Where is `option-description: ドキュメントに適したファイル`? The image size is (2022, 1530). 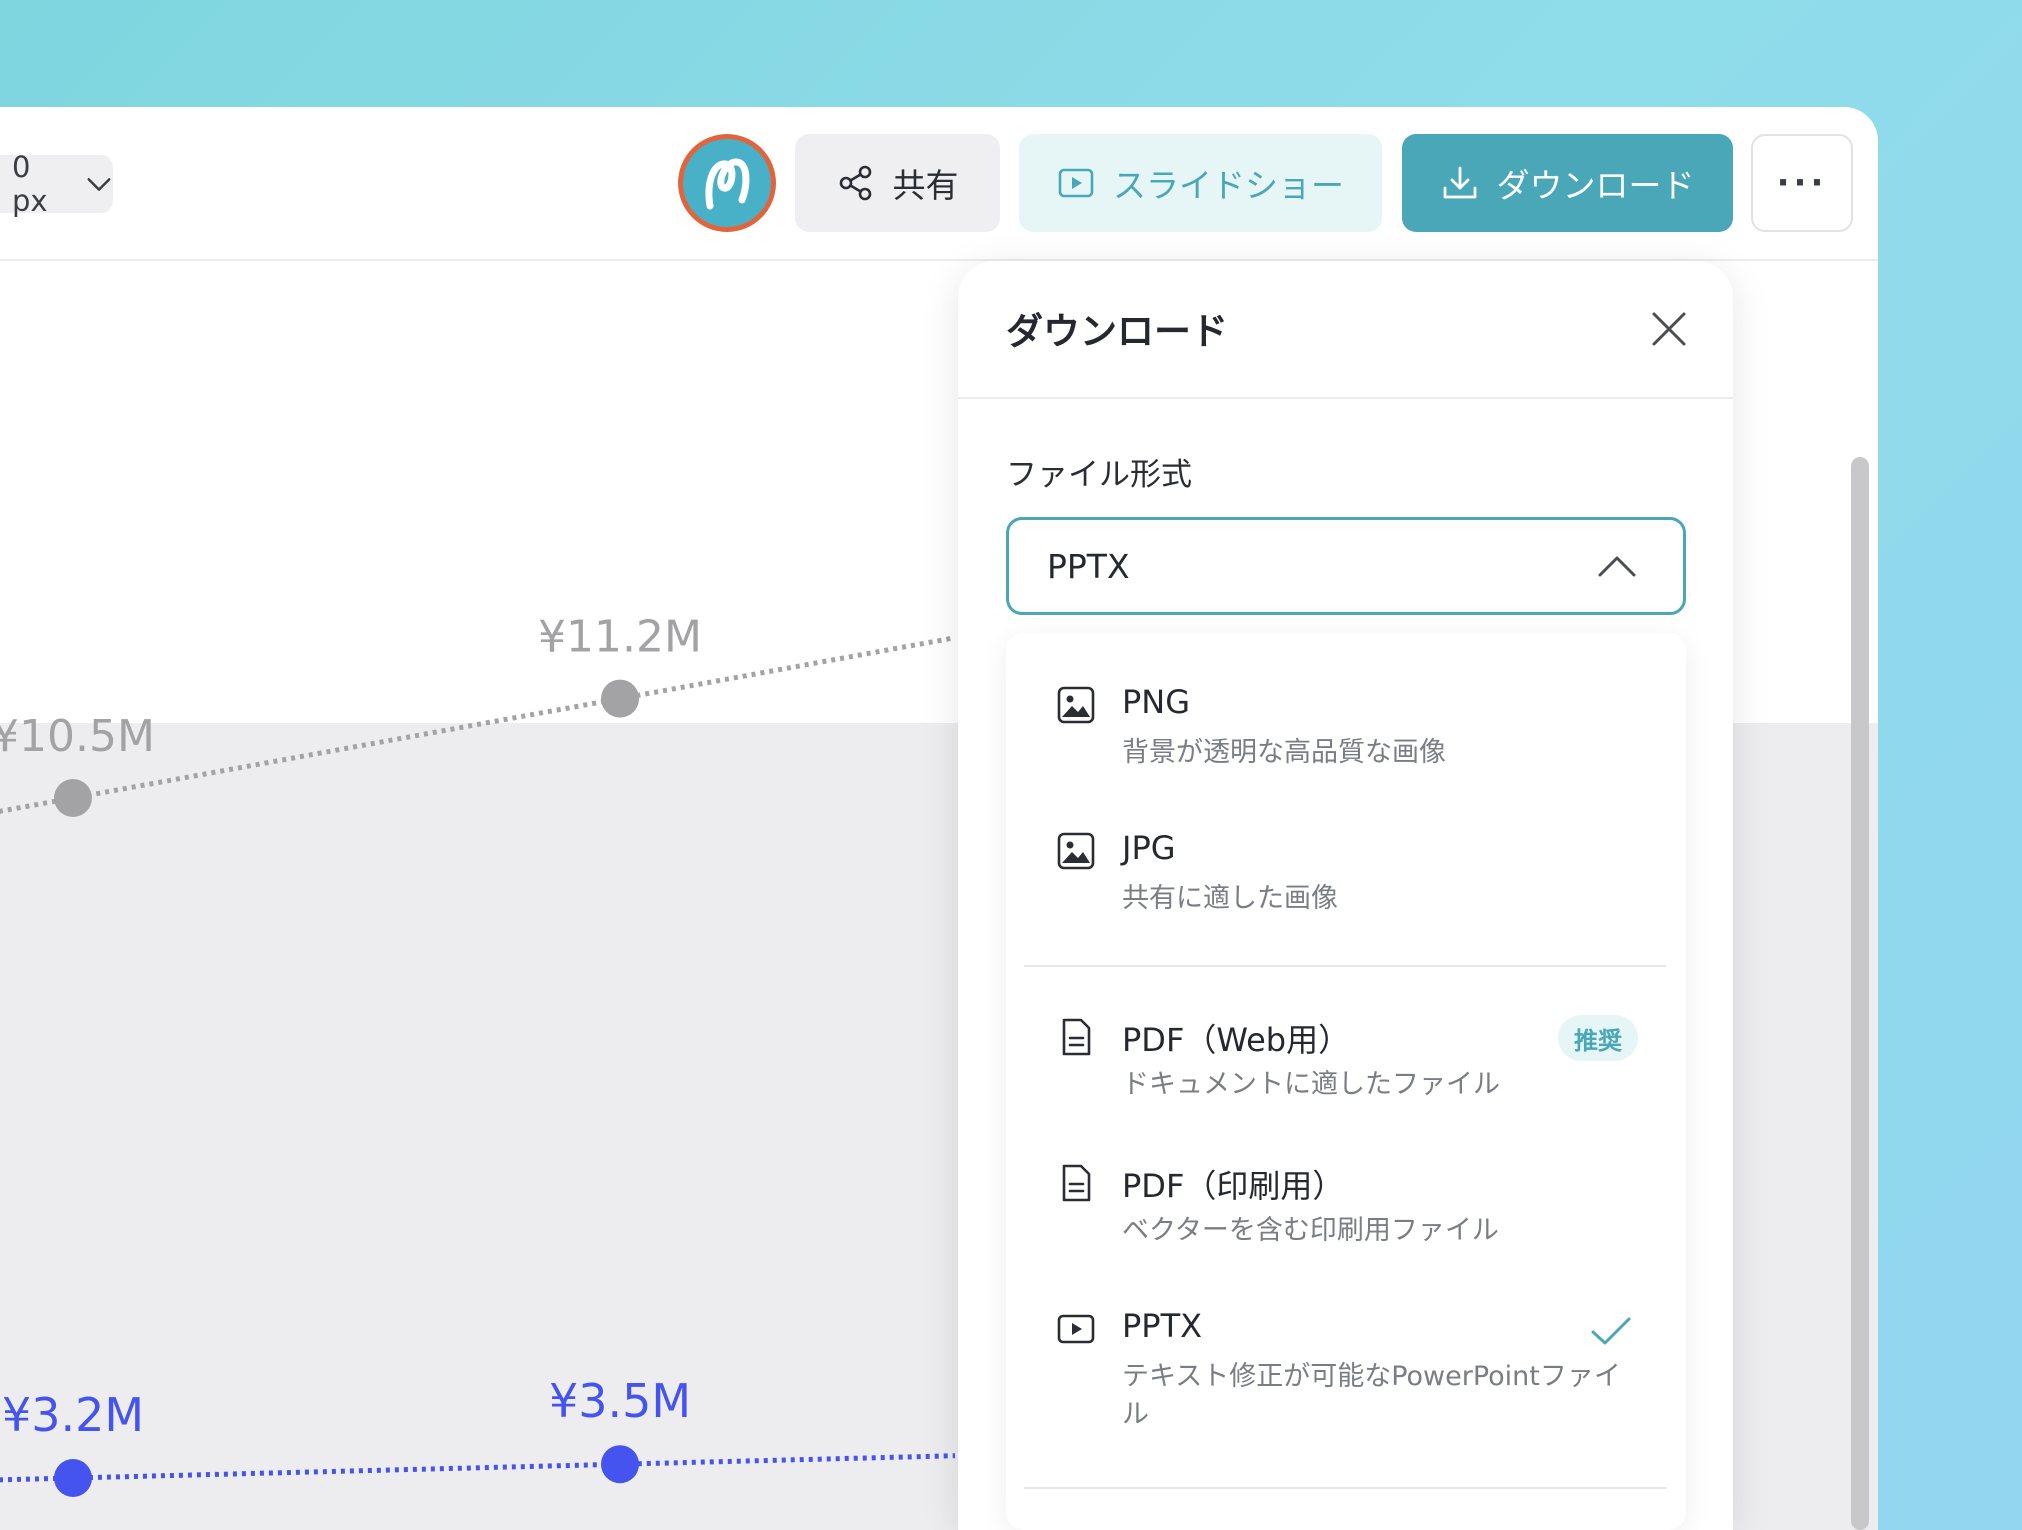 option-description: ドキュメントに適したファイル is located at coordinates (1311, 1084).